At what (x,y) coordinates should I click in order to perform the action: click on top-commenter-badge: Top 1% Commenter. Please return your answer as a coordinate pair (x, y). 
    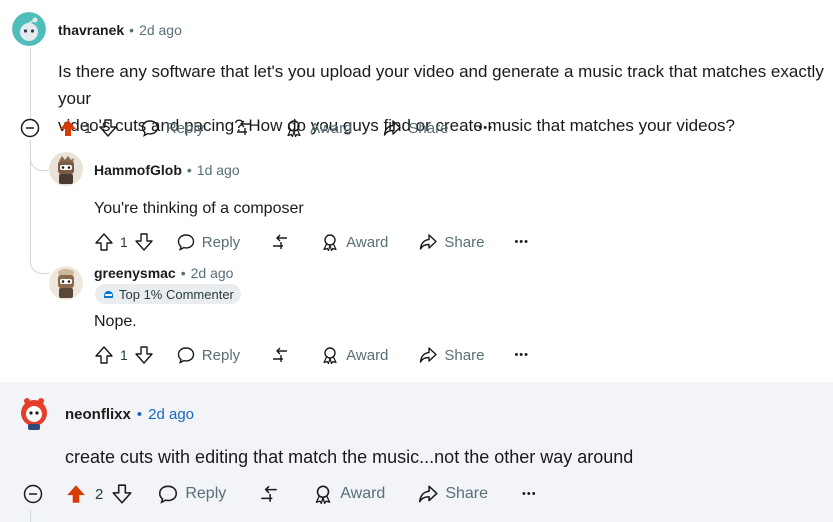
    Looking at the image, I should click on (168, 294).